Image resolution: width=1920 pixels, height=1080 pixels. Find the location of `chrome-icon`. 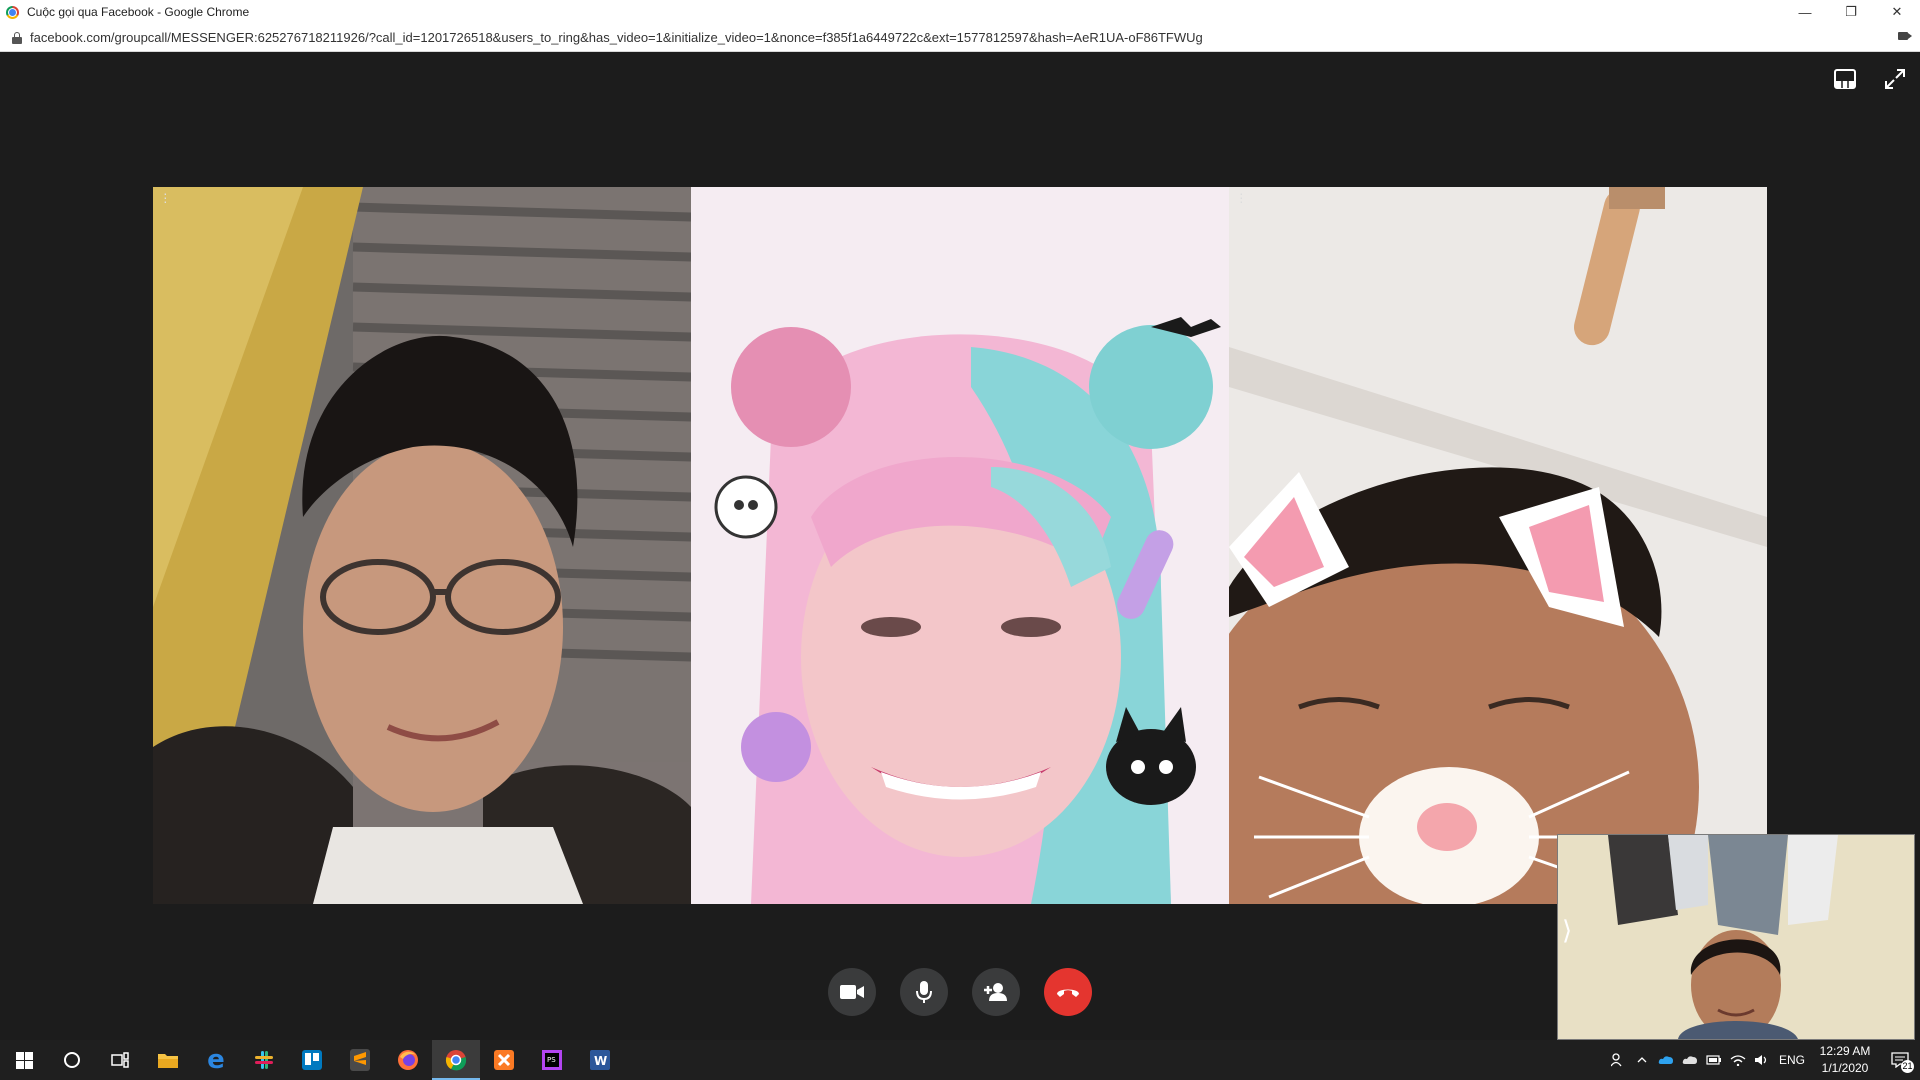

chrome-icon is located at coordinates (456, 1060).